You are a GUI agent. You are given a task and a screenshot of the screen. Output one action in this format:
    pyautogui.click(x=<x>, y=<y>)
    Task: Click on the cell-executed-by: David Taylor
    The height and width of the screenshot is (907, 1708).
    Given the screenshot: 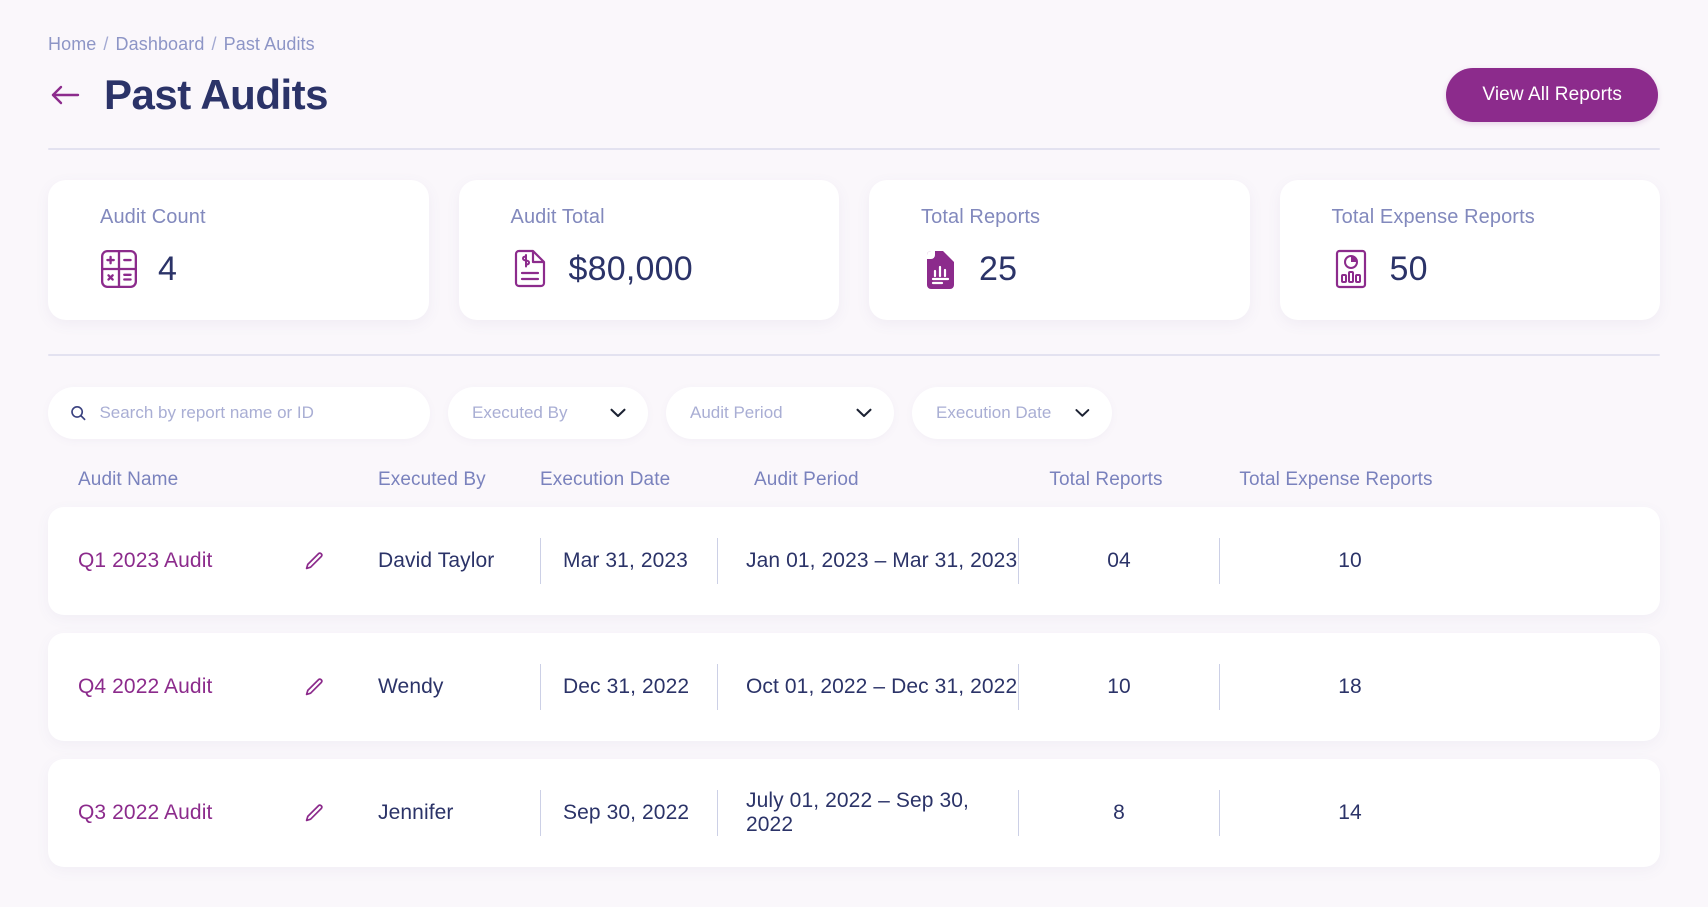 What is the action you would take?
    pyautogui.click(x=436, y=560)
    